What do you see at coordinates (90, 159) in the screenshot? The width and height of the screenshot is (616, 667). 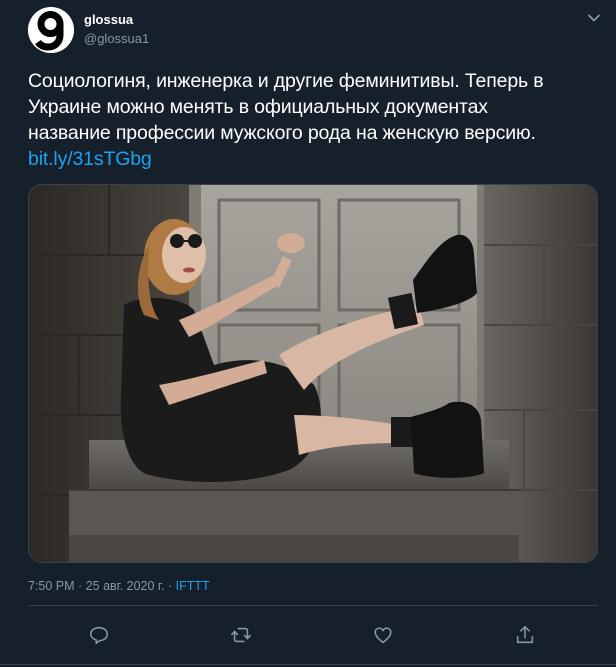 I see `tweet-link: bit.ly/31sTGbg` at bounding box center [90, 159].